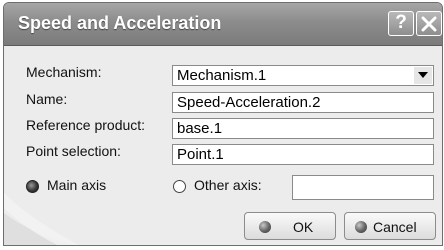 The image size is (444, 250). I want to click on mechanism-label: Mechanism:, so click(64, 72).